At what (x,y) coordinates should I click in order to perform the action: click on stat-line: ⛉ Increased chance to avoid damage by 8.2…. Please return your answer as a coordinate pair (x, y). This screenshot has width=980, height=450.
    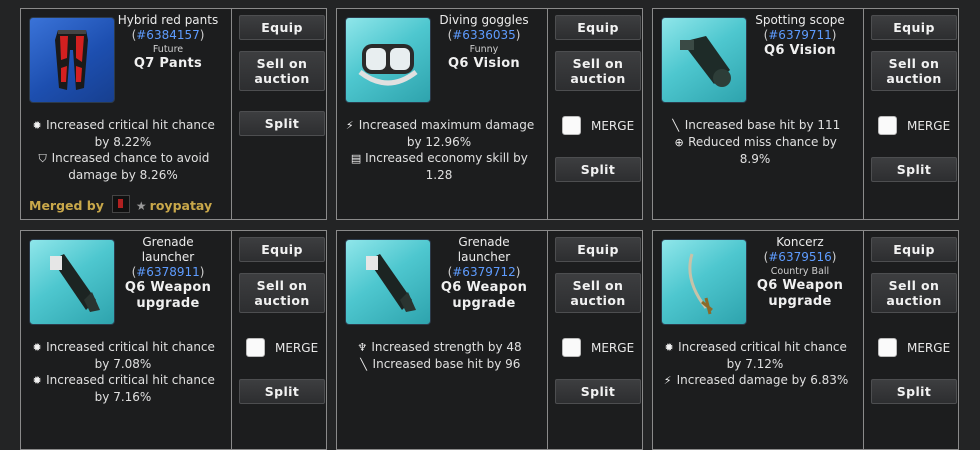
    Looking at the image, I should click on (124, 166).